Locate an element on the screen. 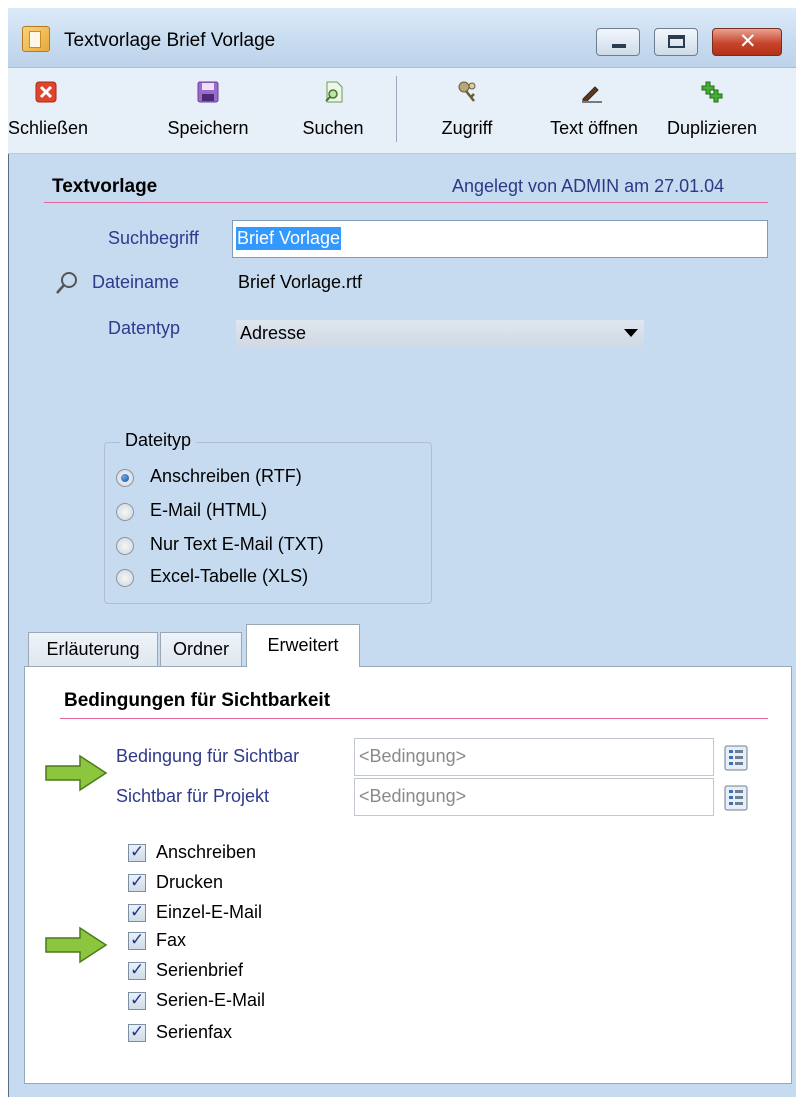  chevron-down-icon is located at coordinates (631, 333).